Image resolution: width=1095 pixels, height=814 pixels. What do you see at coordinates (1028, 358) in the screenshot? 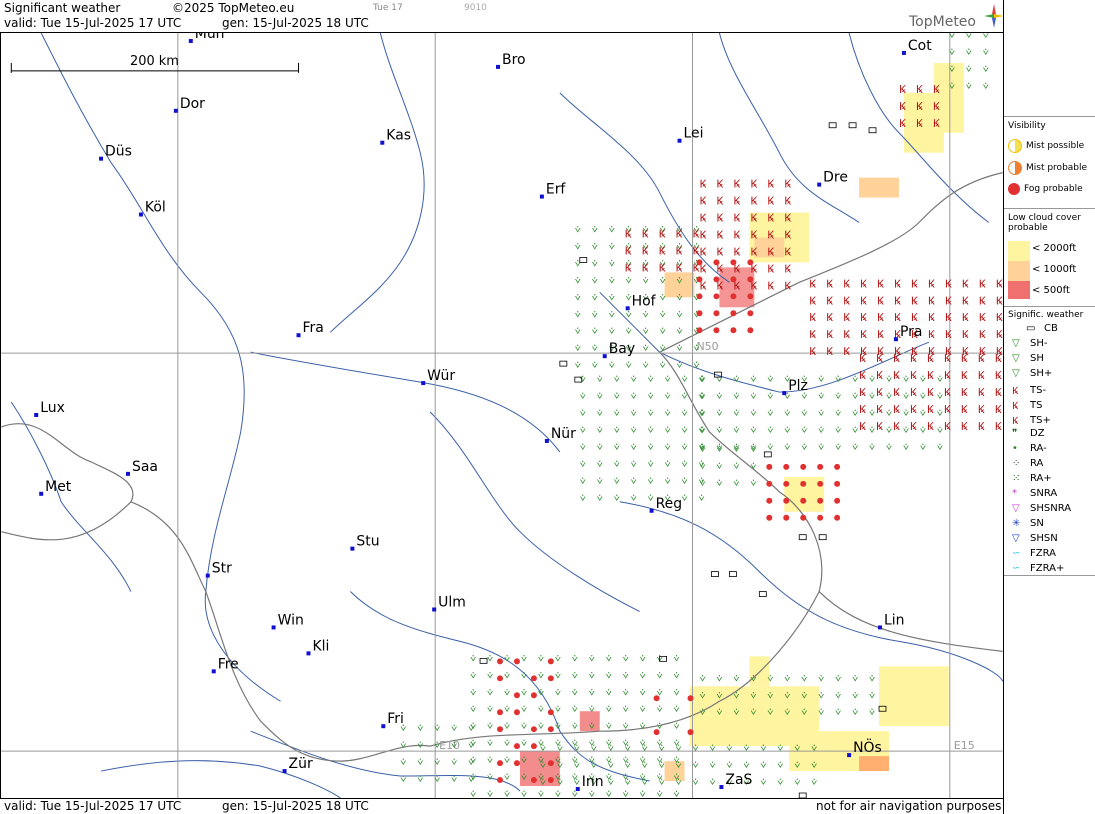
I see `legend-item-sh: ▽ SH` at bounding box center [1028, 358].